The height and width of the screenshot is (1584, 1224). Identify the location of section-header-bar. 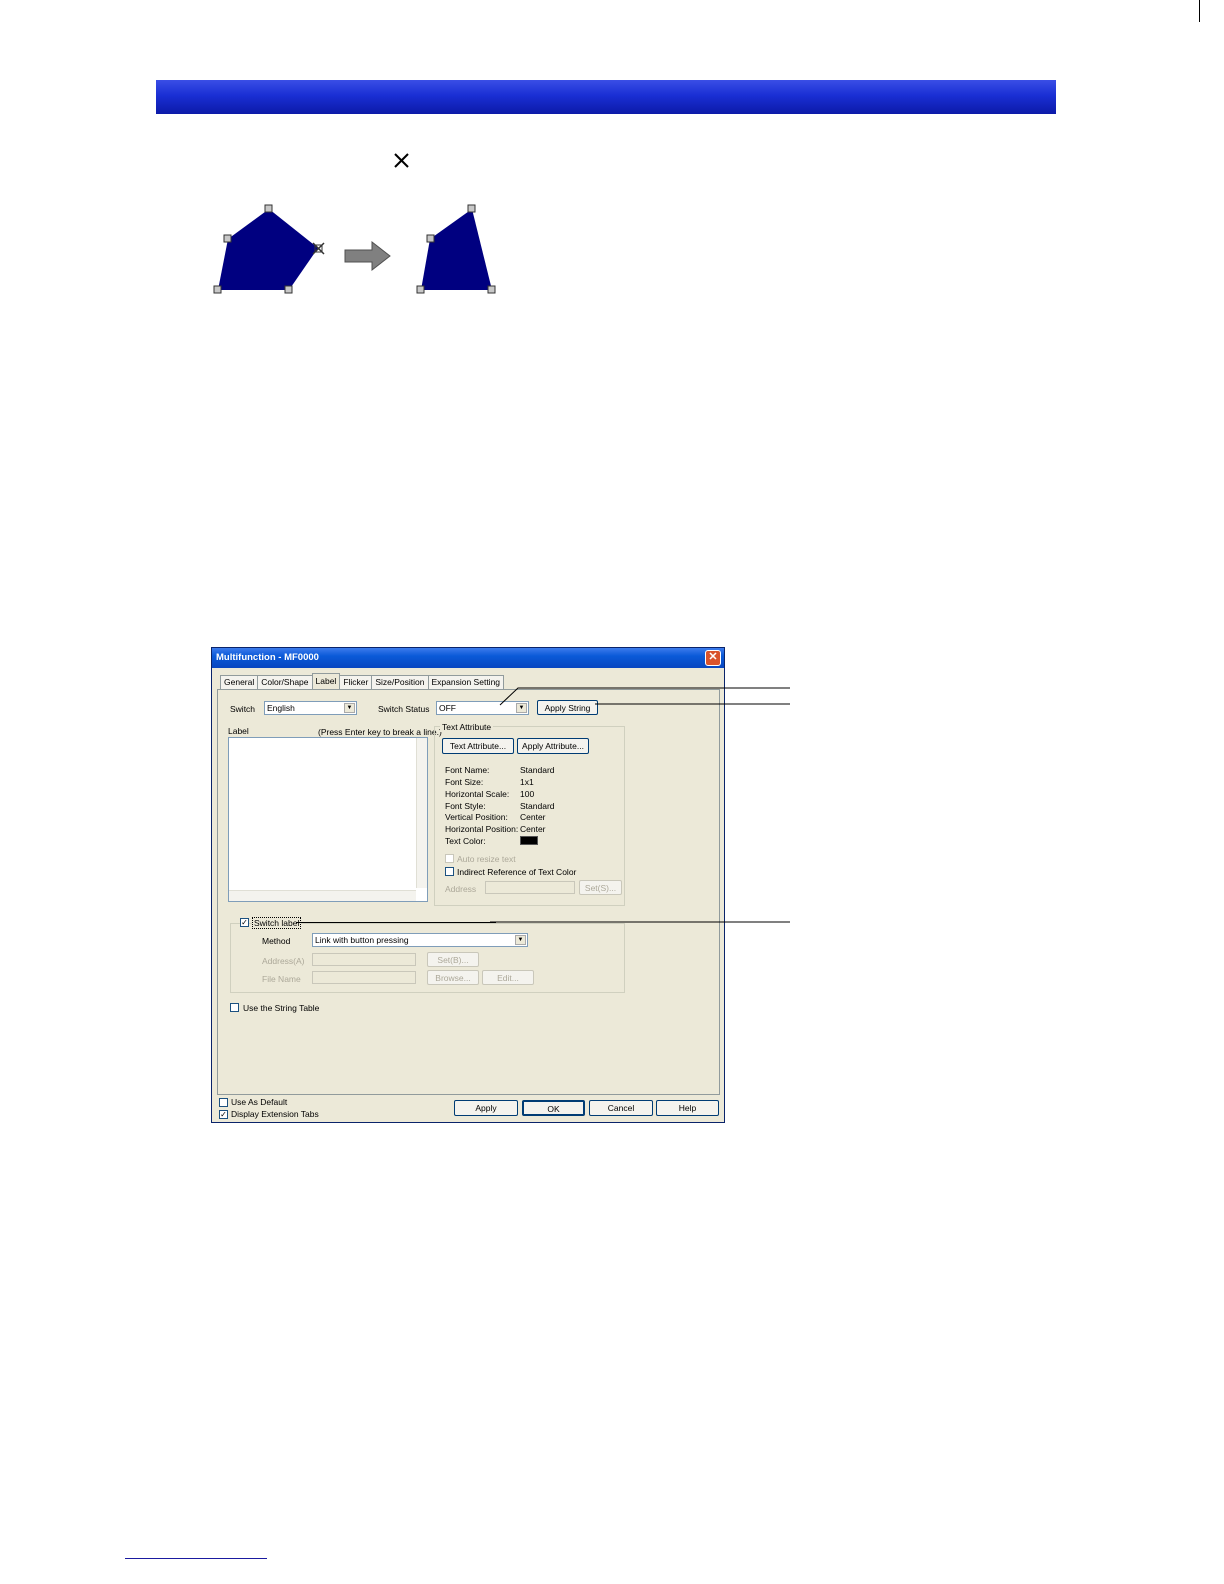
(606, 97).